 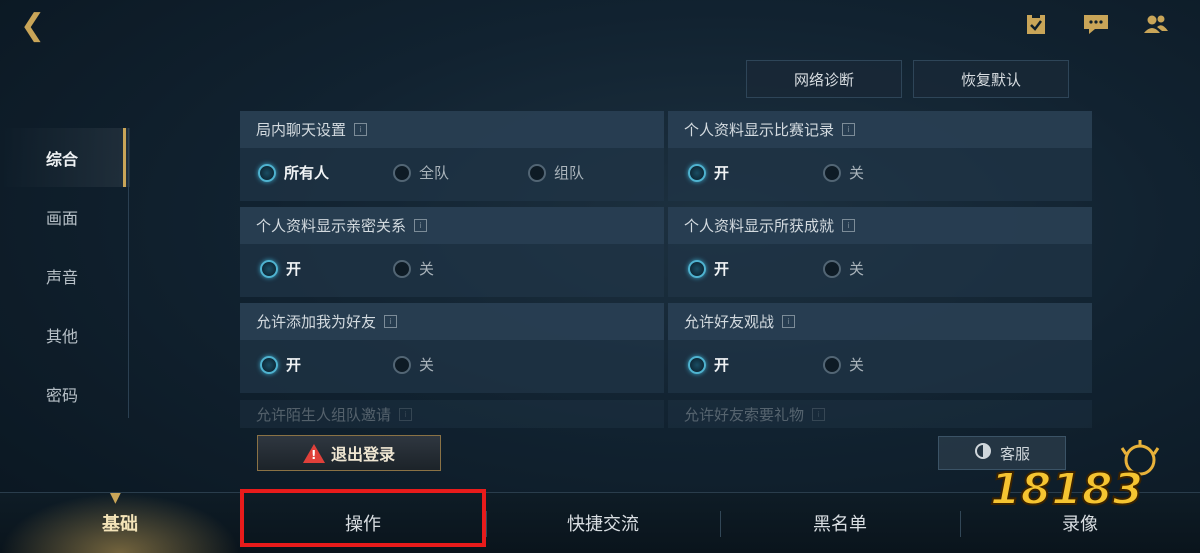 What do you see at coordinates (880, 156) in the screenshot?
I see `setting-match-record: 个人资料显示比赛记录 i 开 关` at bounding box center [880, 156].